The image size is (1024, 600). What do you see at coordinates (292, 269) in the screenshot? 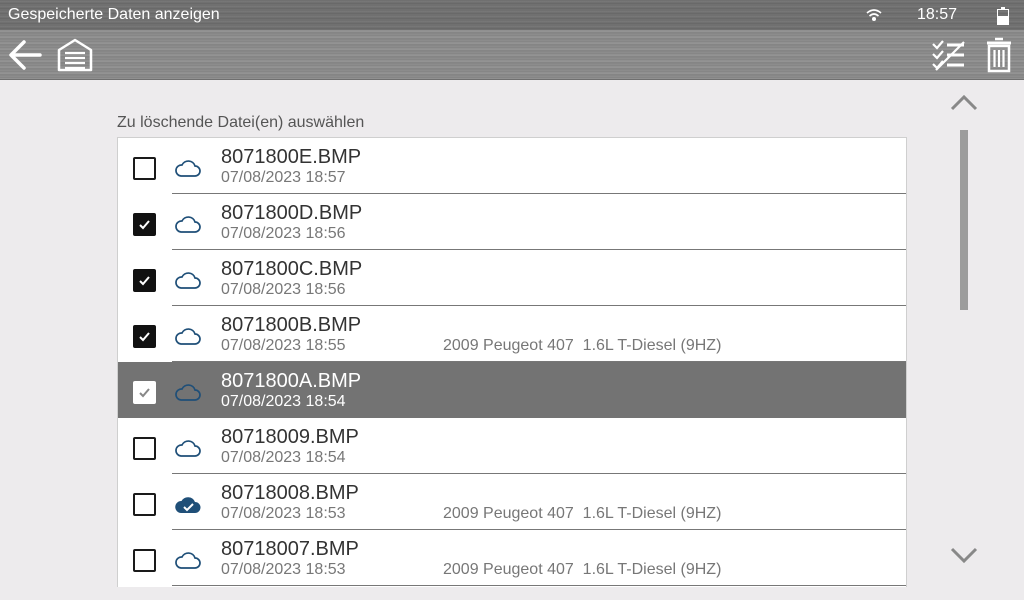
I see `file-name: 8071800C.BMP` at bounding box center [292, 269].